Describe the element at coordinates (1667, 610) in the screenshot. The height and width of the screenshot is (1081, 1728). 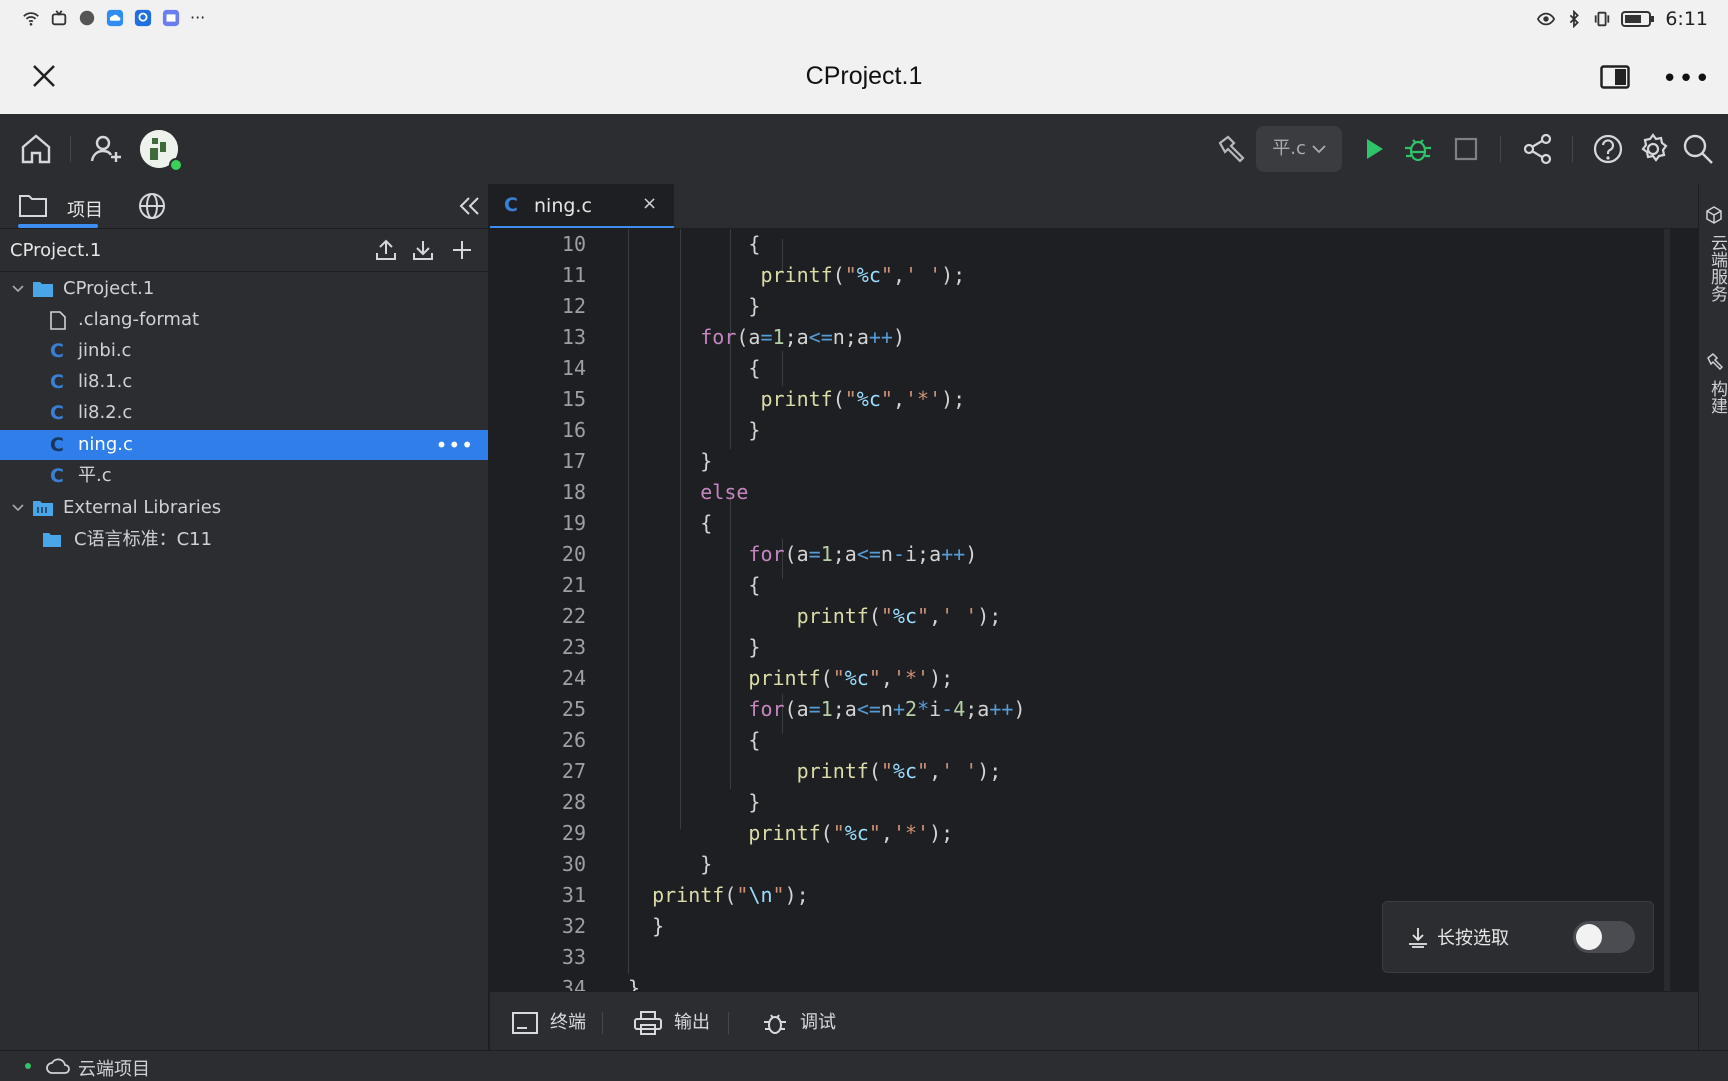
I see `editor-scrollbar` at that location.